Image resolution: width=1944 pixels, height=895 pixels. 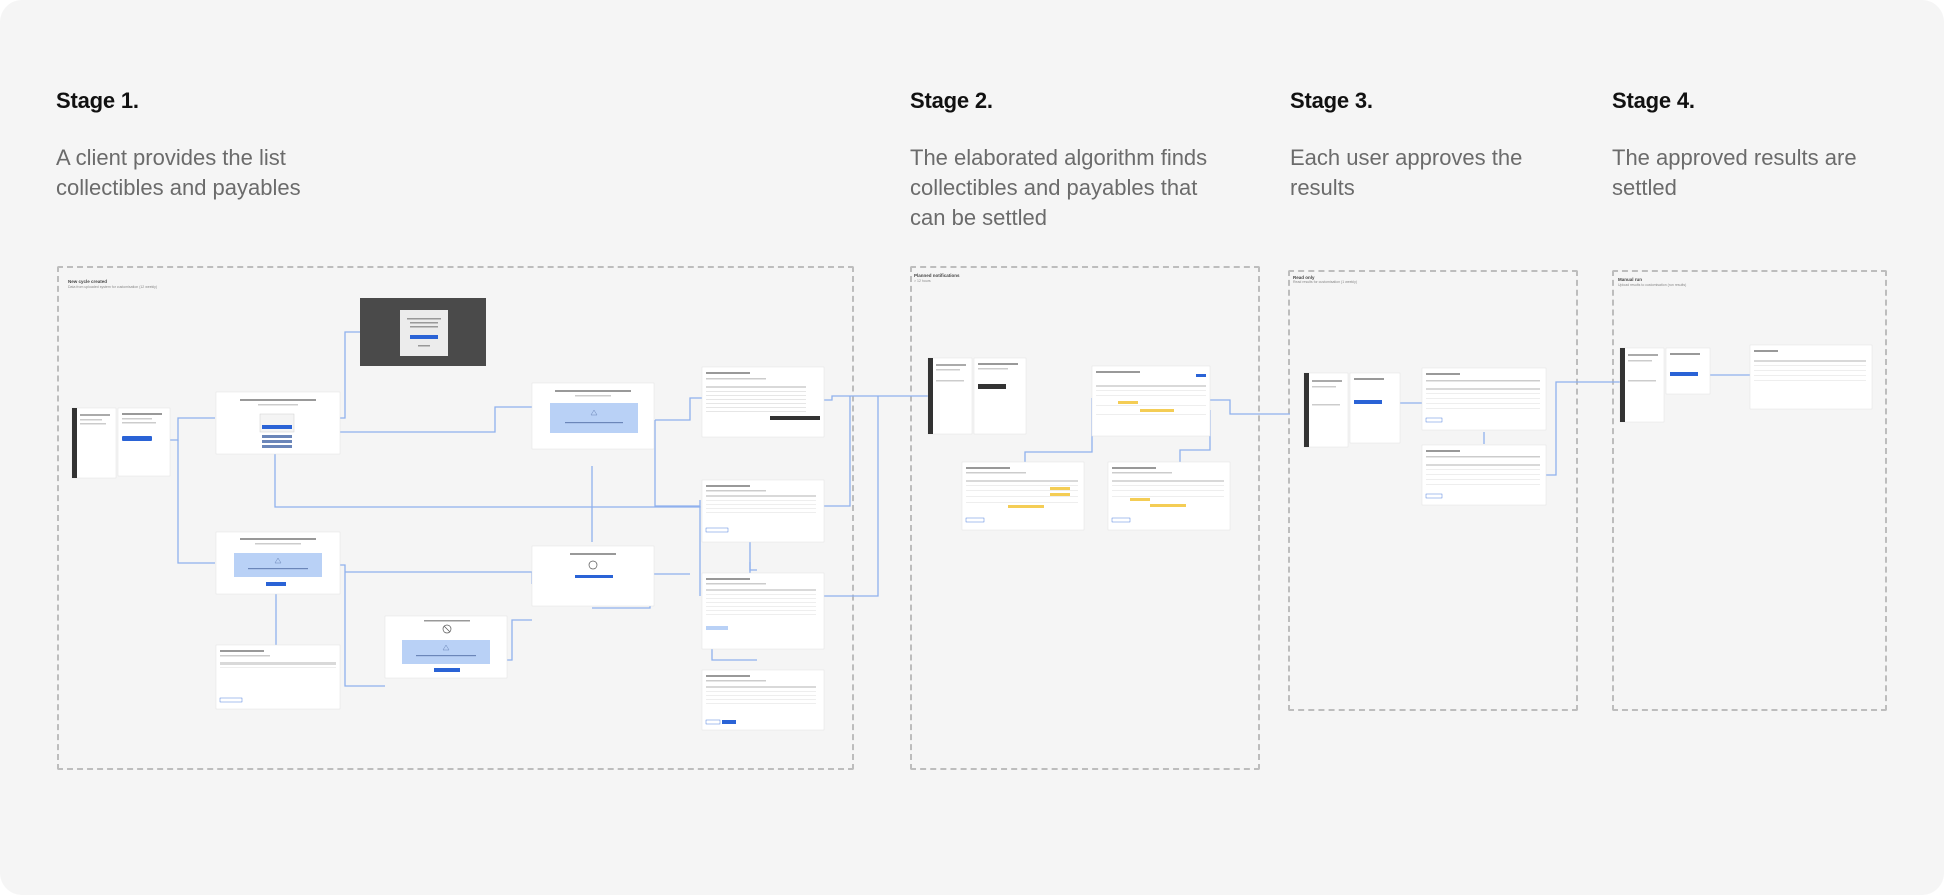 I want to click on stage1-upload-card, so click(x=278, y=423).